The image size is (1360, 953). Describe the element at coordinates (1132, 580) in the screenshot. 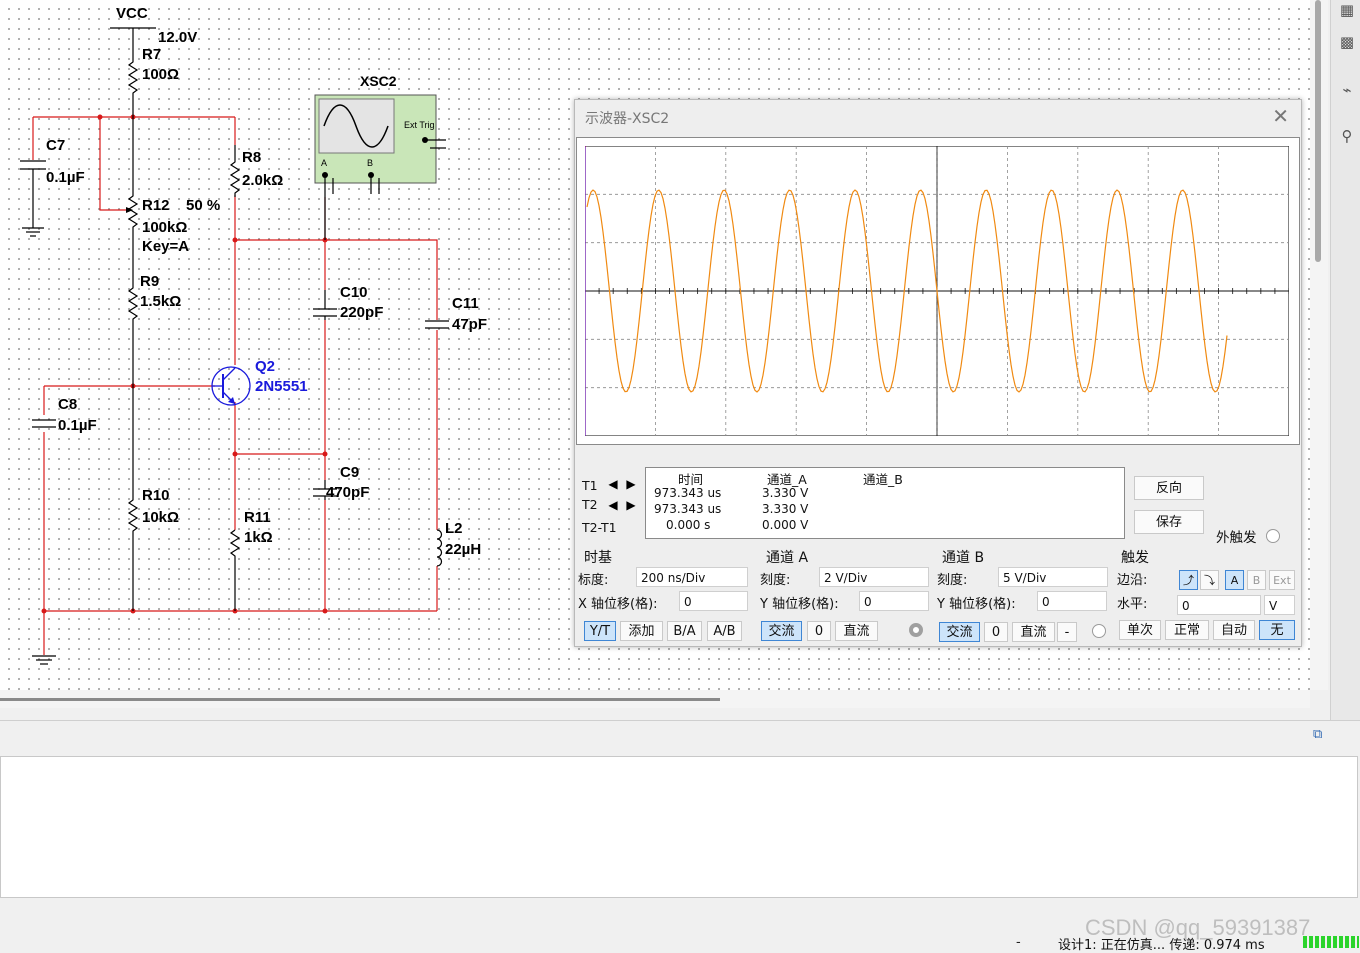

I see `trigger-edge-label: 边沿:` at that location.